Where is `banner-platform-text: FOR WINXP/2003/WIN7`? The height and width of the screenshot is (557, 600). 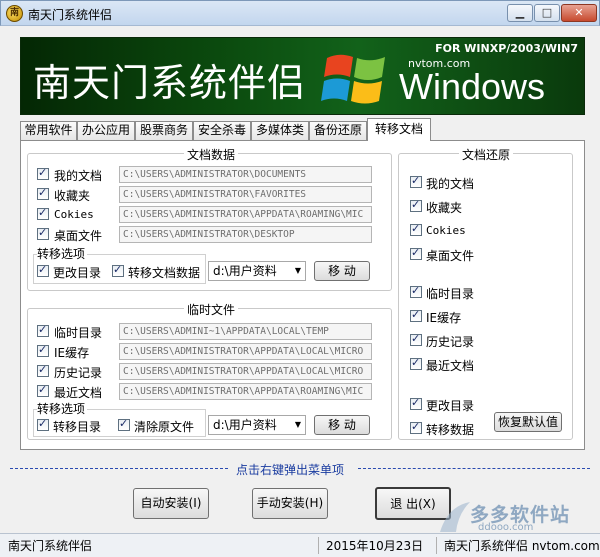 banner-platform-text: FOR WINXP/2003/WIN7 is located at coordinates (506, 48).